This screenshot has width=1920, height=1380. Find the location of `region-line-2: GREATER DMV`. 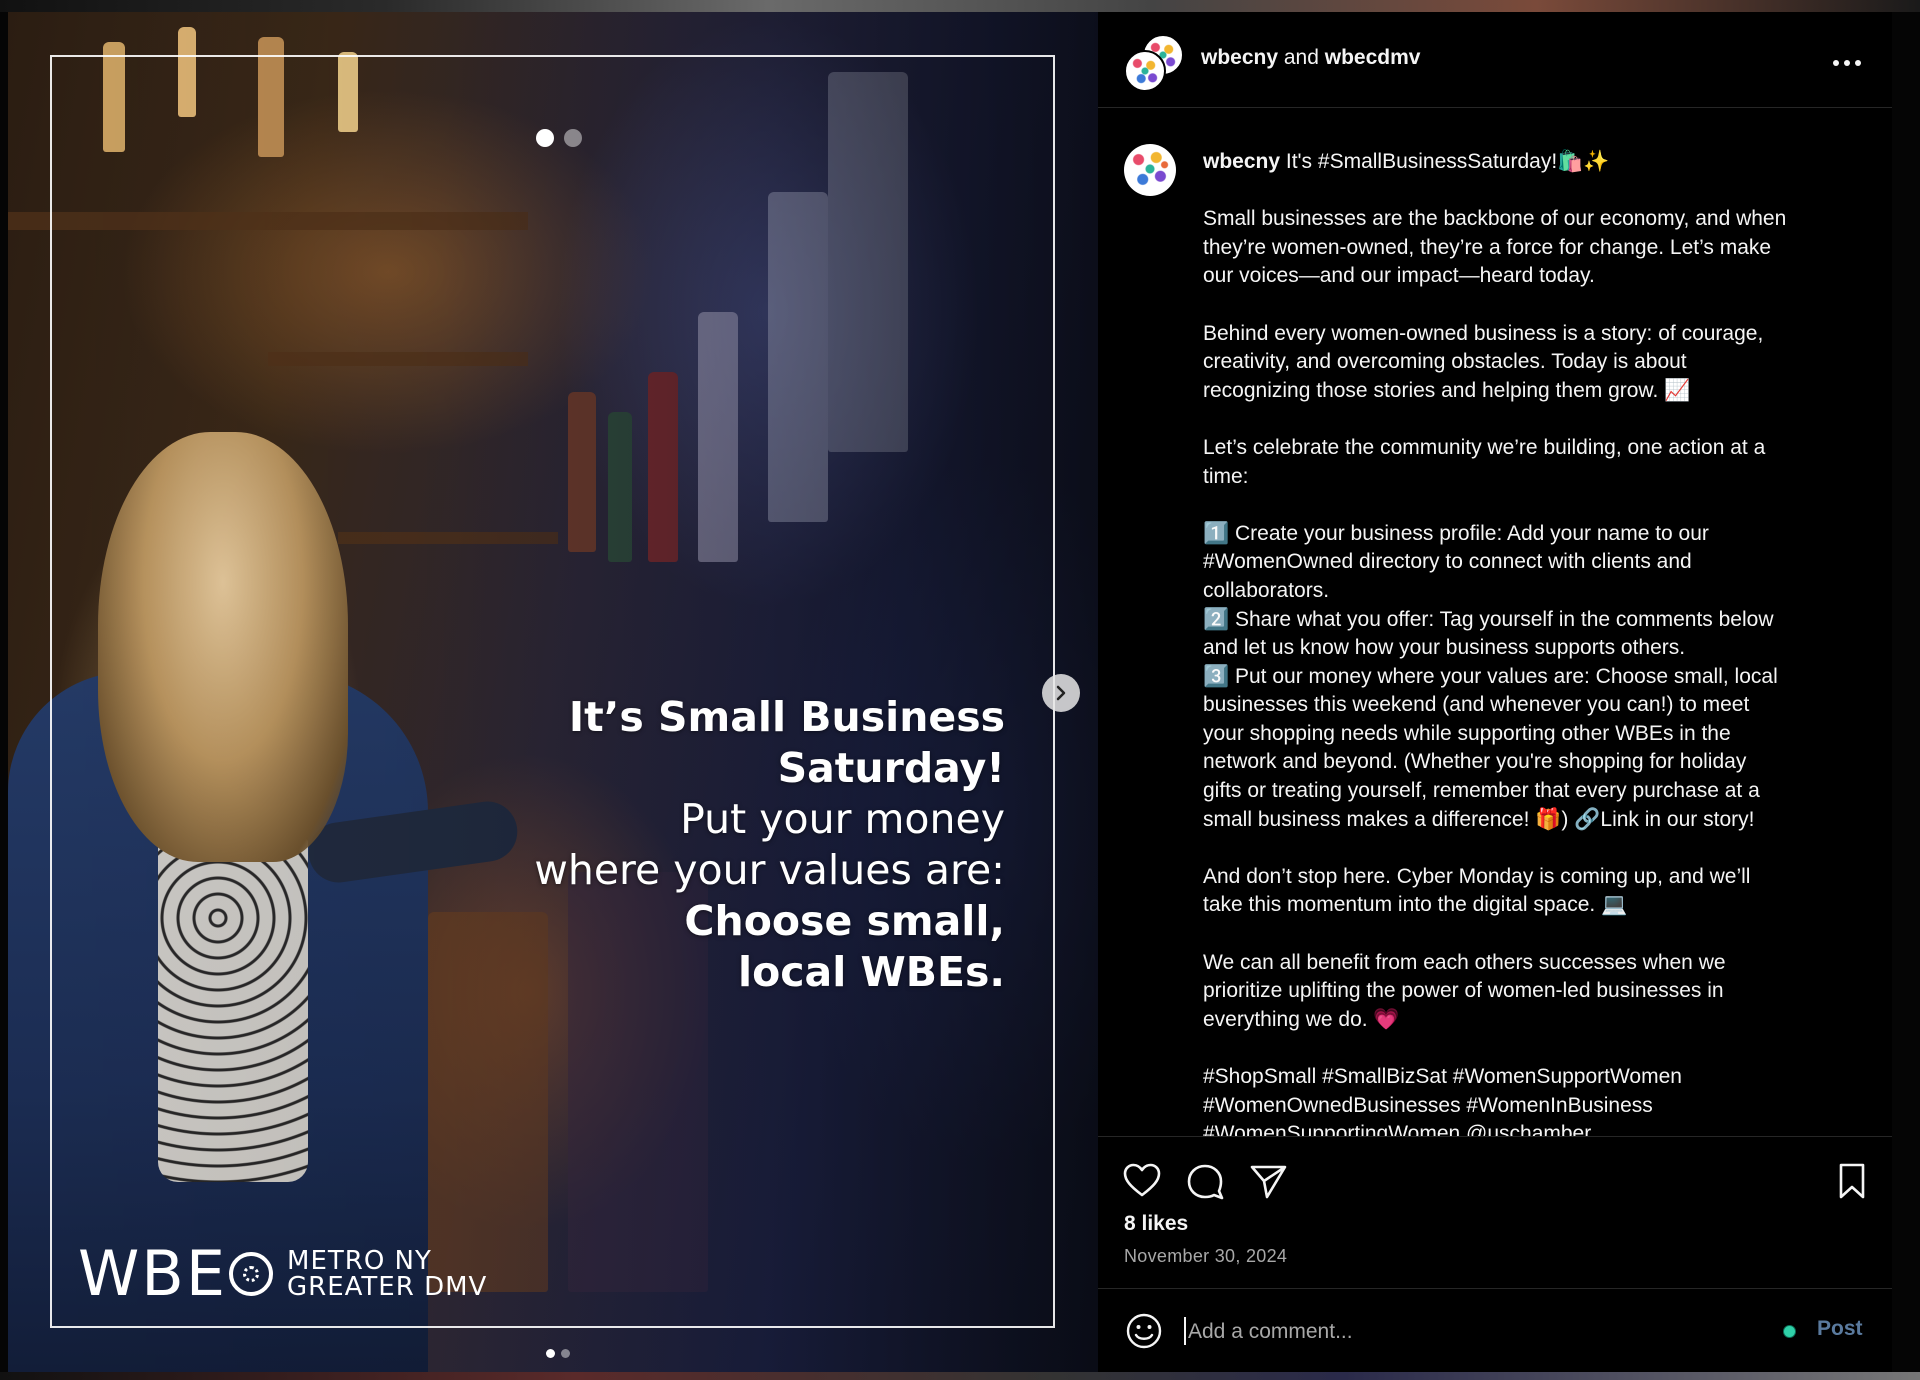

region-line-2: GREATER DMV is located at coordinates (387, 1286).